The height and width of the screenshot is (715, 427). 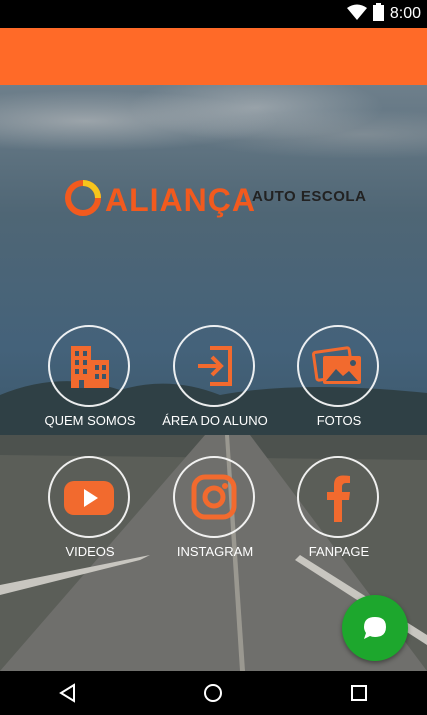 I want to click on recents-icon, so click(x=359, y=693).